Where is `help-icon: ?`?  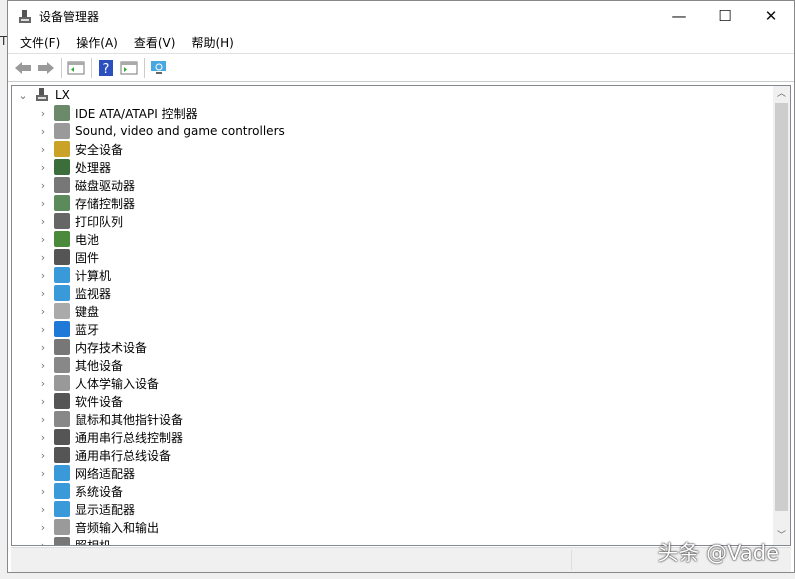 help-icon: ? is located at coordinates (106, 68).